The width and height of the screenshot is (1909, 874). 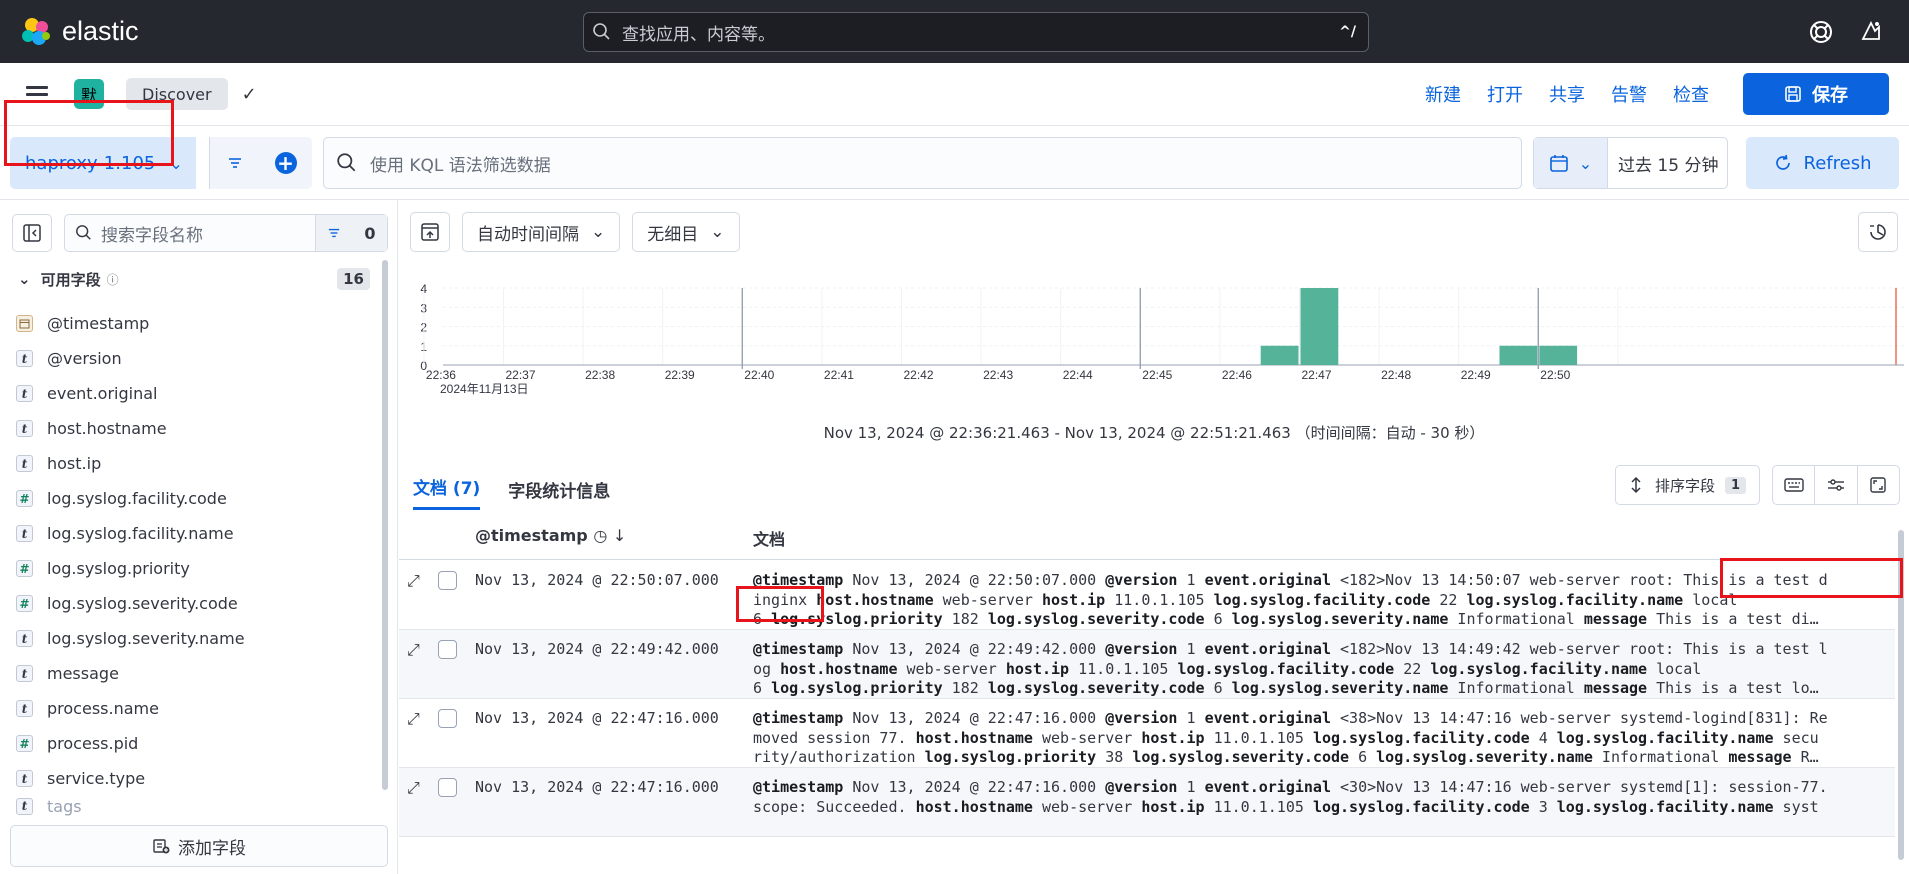 I want to click on global-search-input: 查找应用、内容等。 ^/, so click(x=976, y=32).